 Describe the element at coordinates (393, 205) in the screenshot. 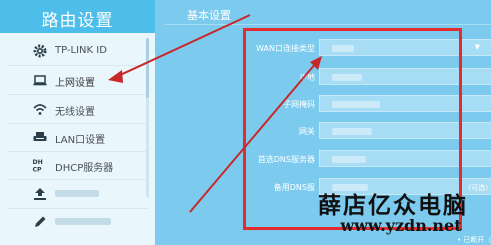

I see `watermark-title: 薛店亿众电脑` at that location.